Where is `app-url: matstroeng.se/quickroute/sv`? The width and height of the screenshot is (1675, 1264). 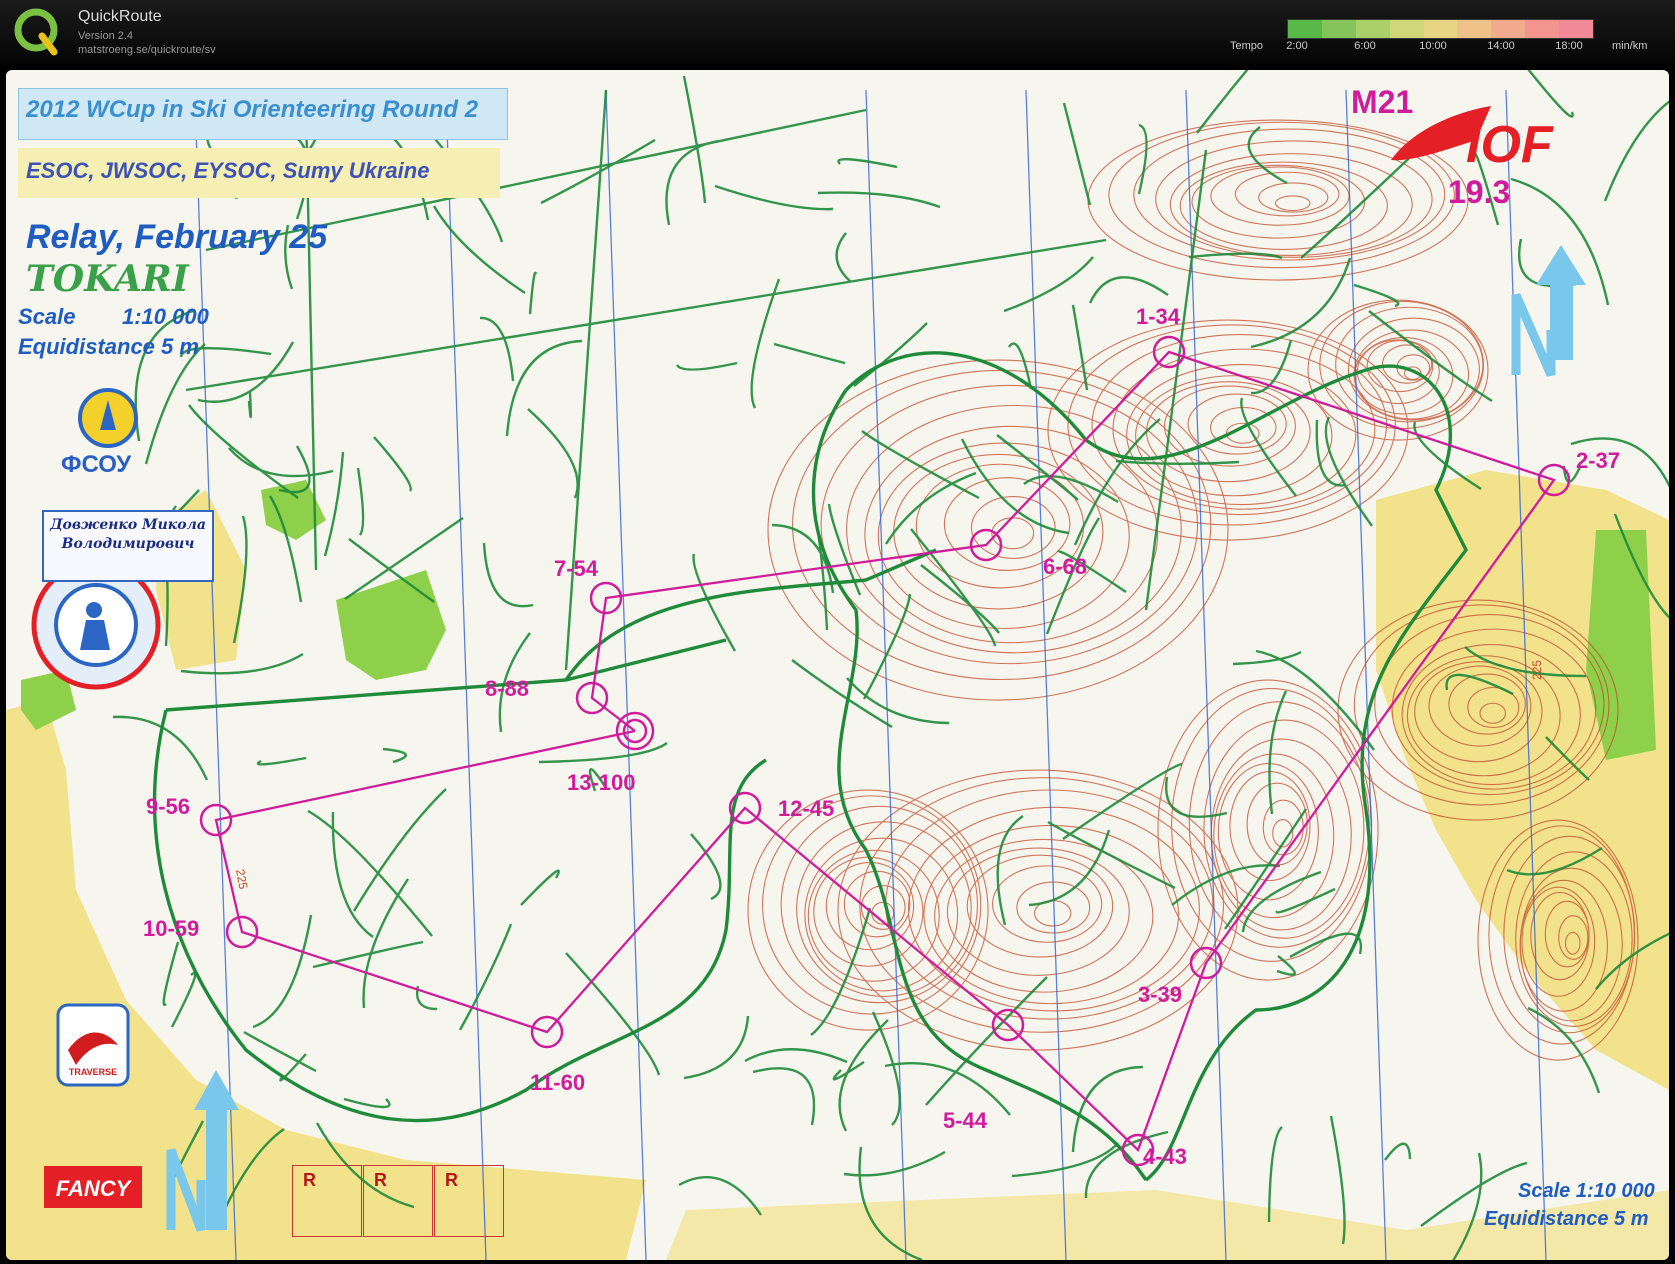
app-url: matstroeng.se/quickroute/sv is located at coordinates (147, 50).